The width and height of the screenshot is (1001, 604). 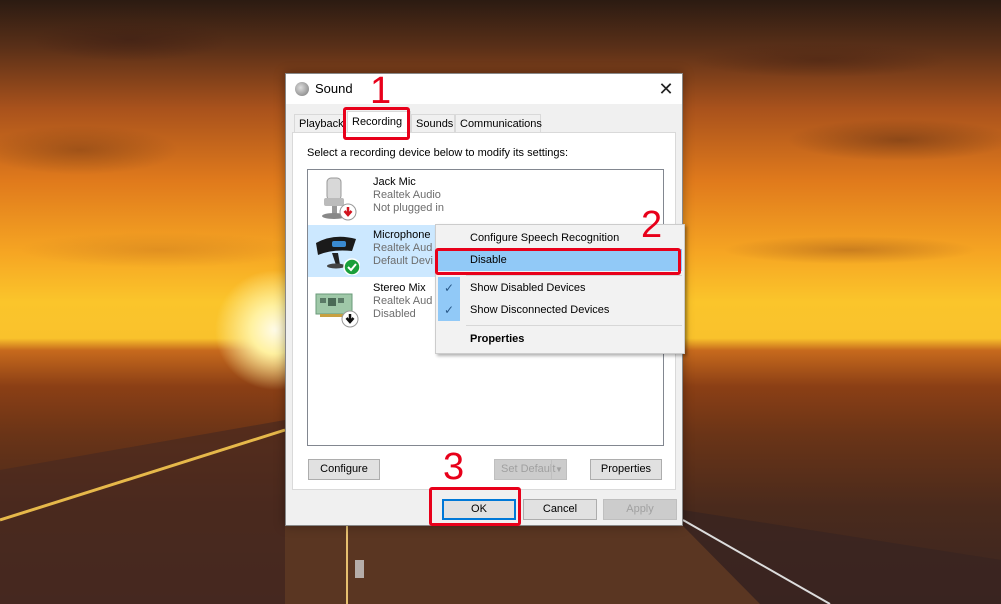 I want to click on annotation-number-2: 2, so click(x=652, y=225).